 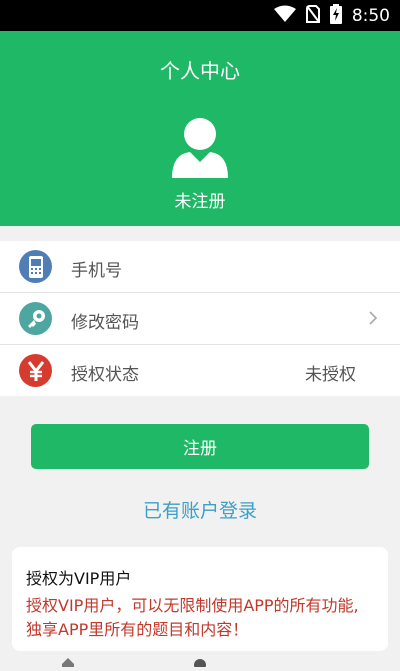 I want to click on list-item-auth-status: 授权状态 未授权, so click(x=200, y=370).